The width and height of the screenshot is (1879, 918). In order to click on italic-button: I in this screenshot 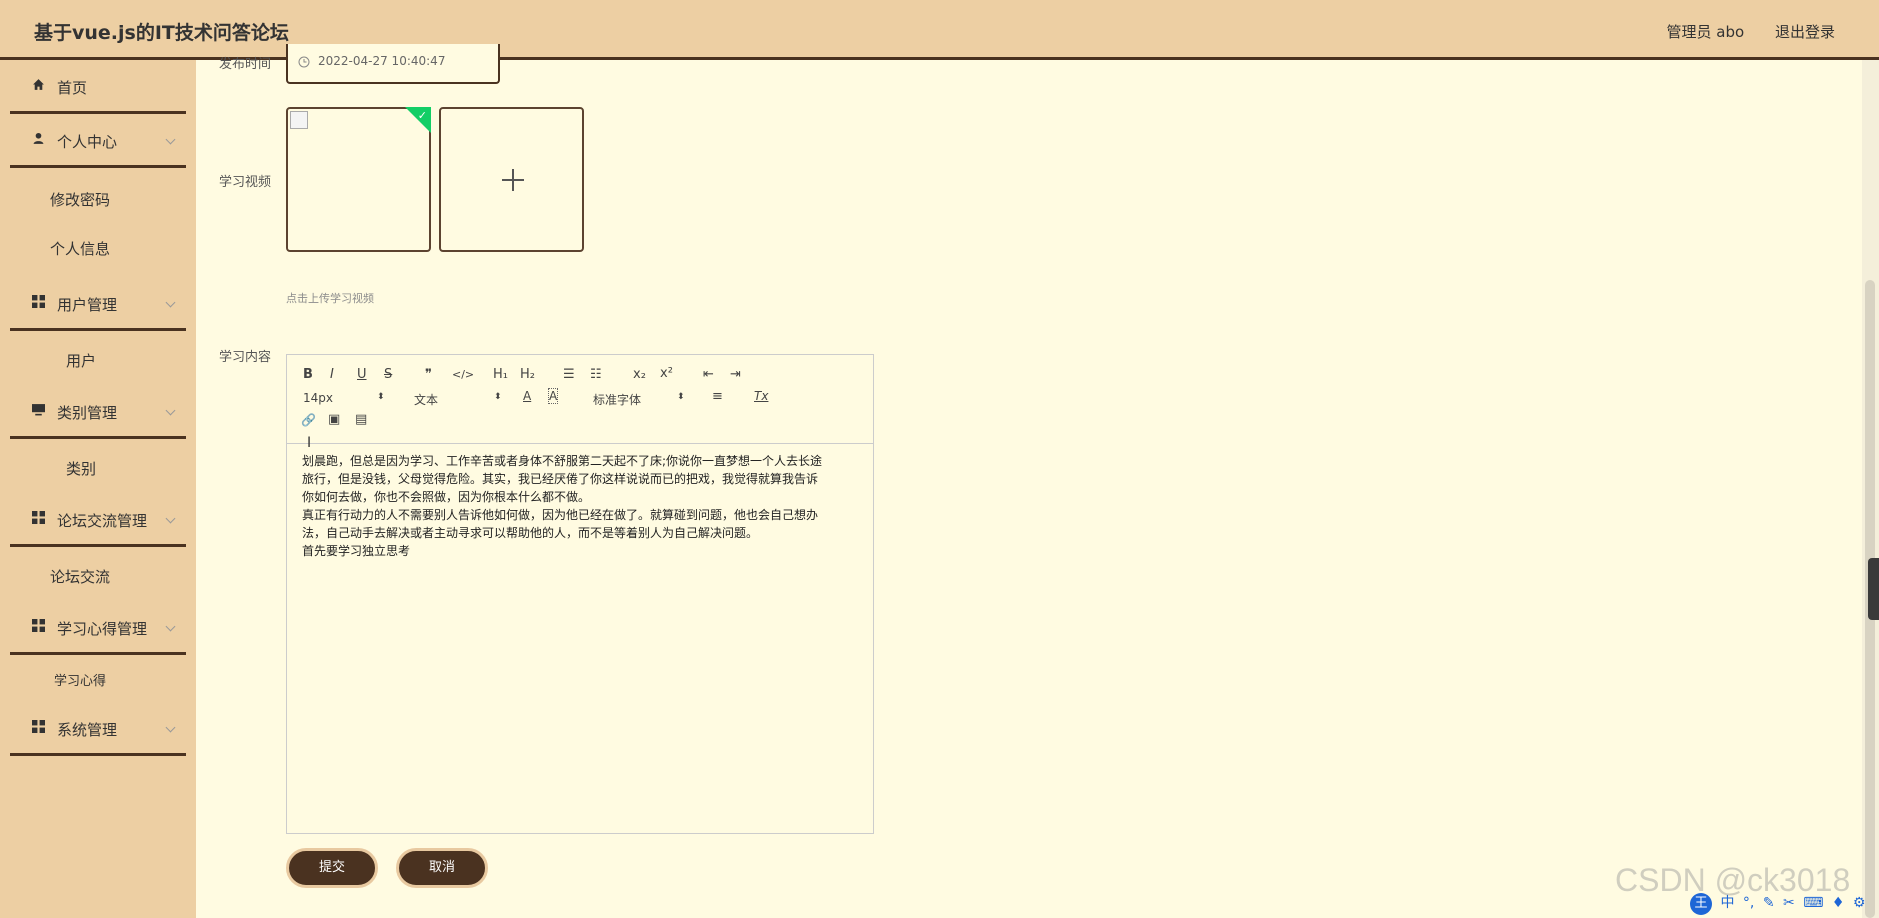, I will do `click(332, 374)`.